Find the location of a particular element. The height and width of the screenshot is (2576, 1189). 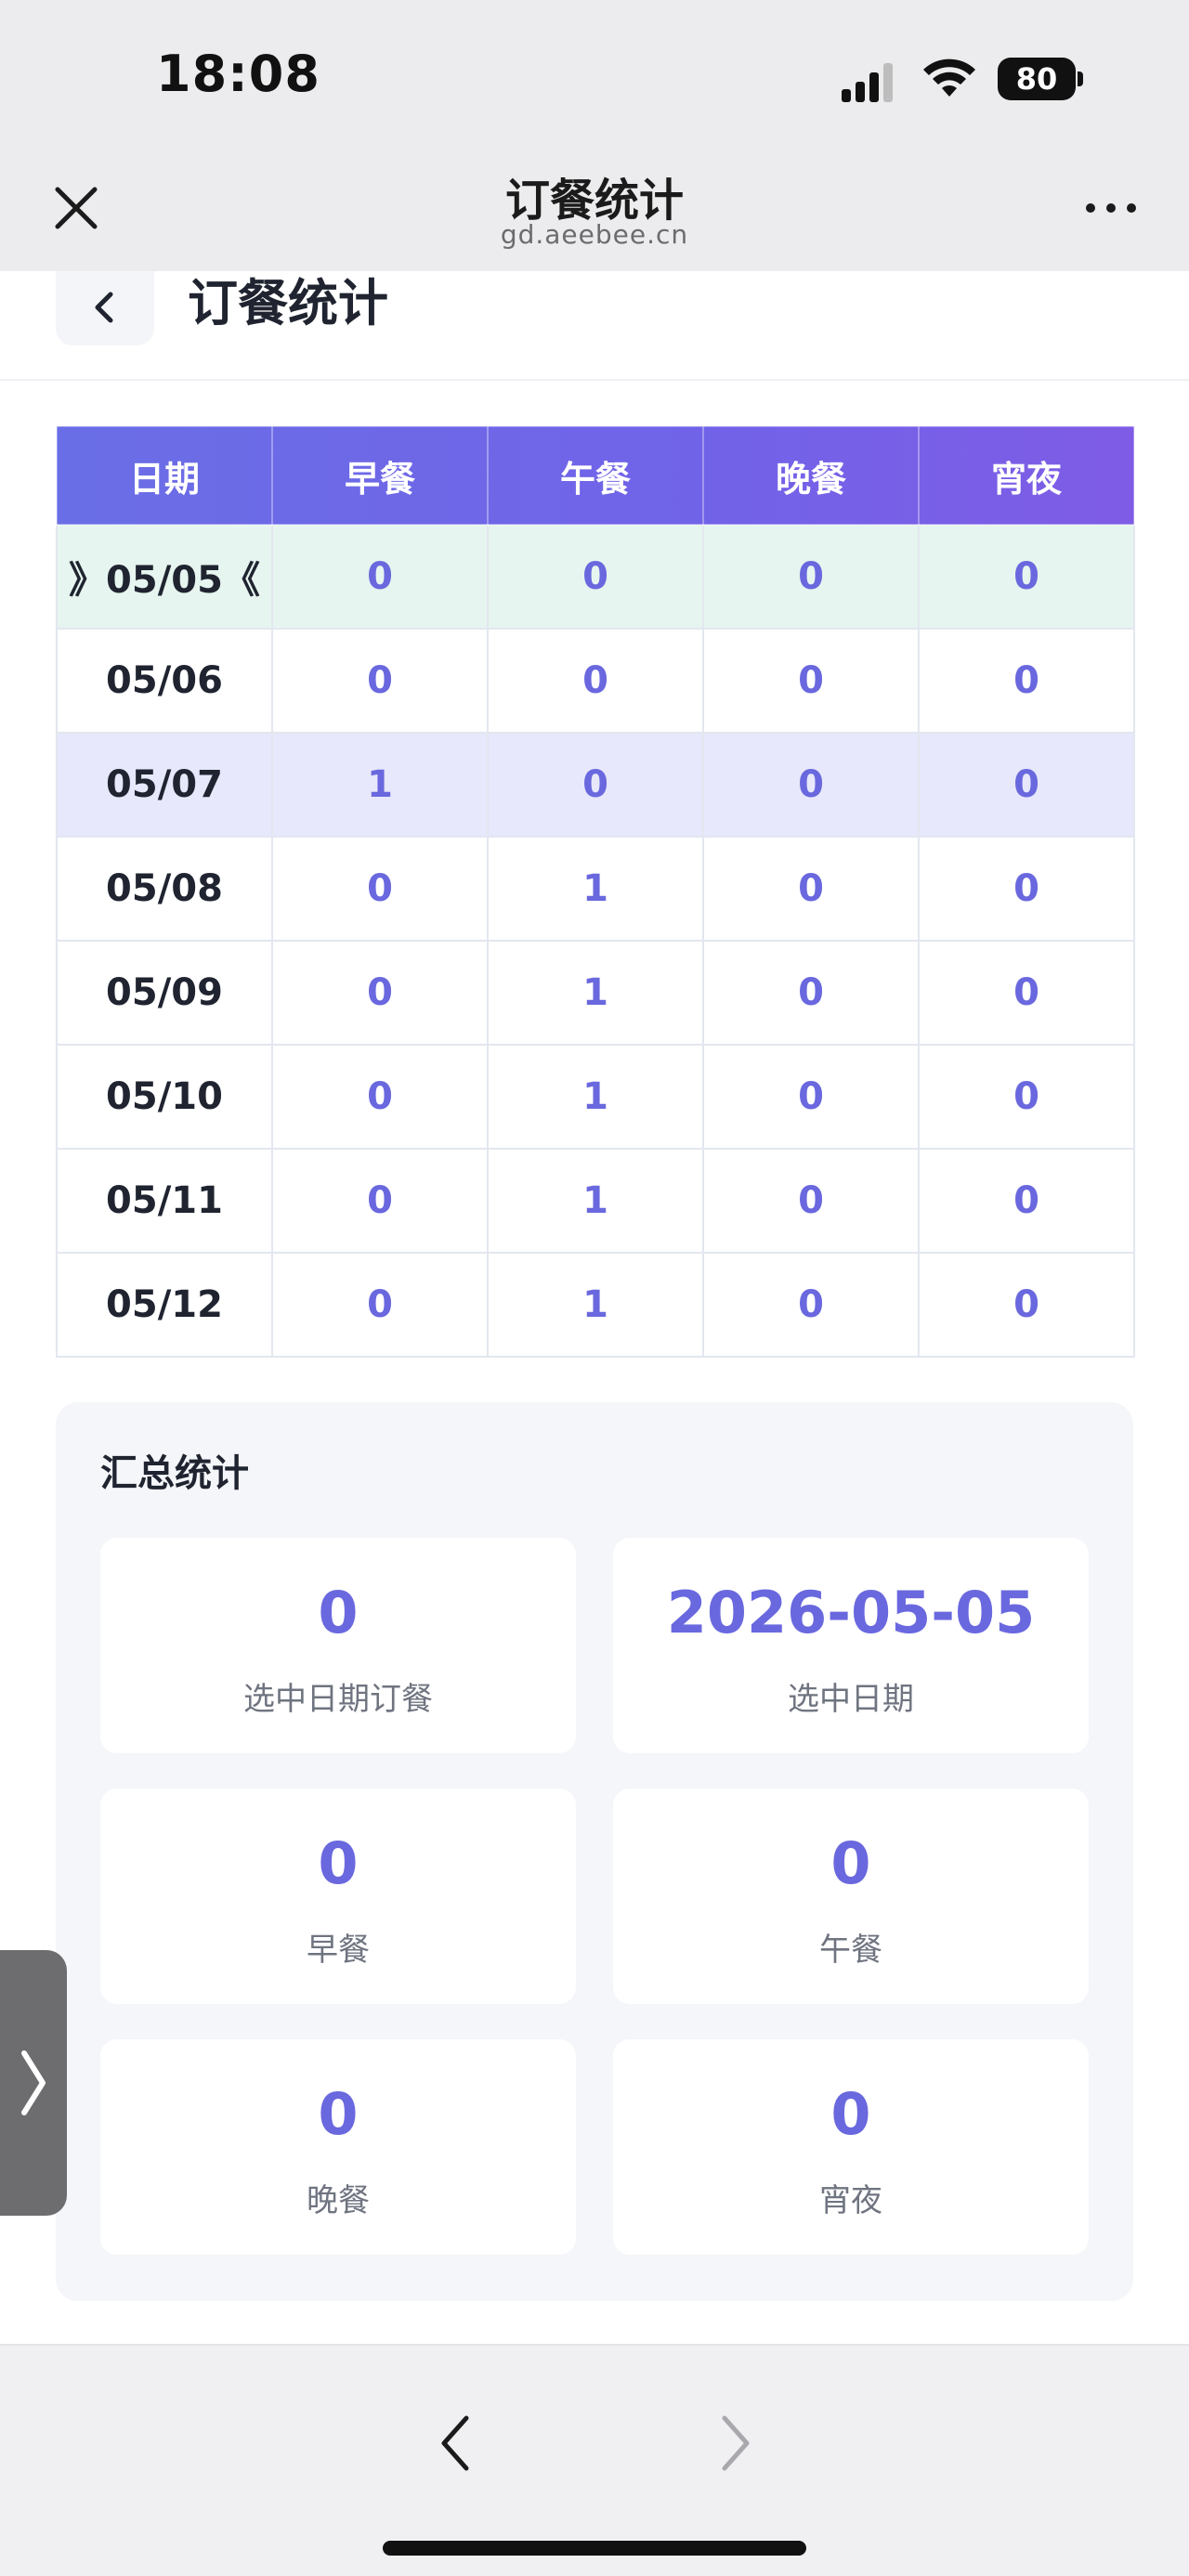

table-row: 05/09 0 1 0 0 is located at coordinates (595, 993).